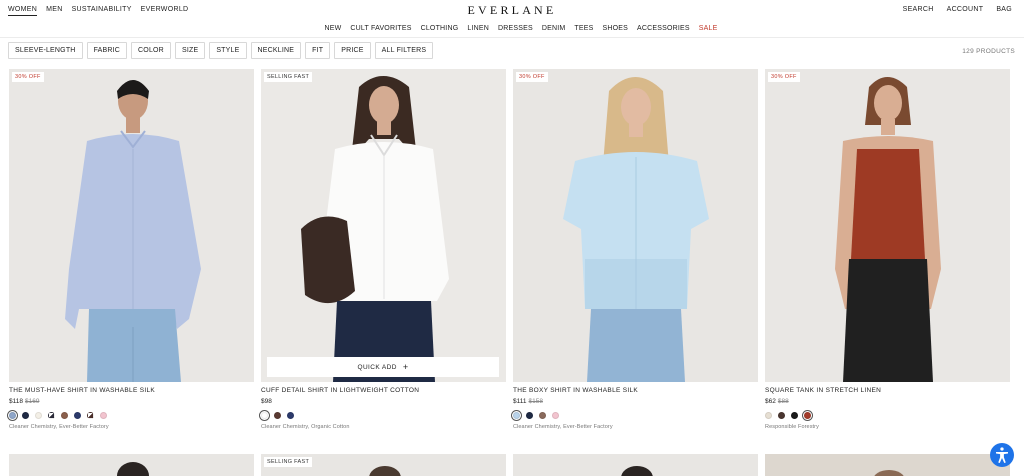 This screenshot has height=476, width=1024. What do you see at coordinates (405, 367) in the screenshot?
I see `plus-icon: +` at bounding box center [405, 367].